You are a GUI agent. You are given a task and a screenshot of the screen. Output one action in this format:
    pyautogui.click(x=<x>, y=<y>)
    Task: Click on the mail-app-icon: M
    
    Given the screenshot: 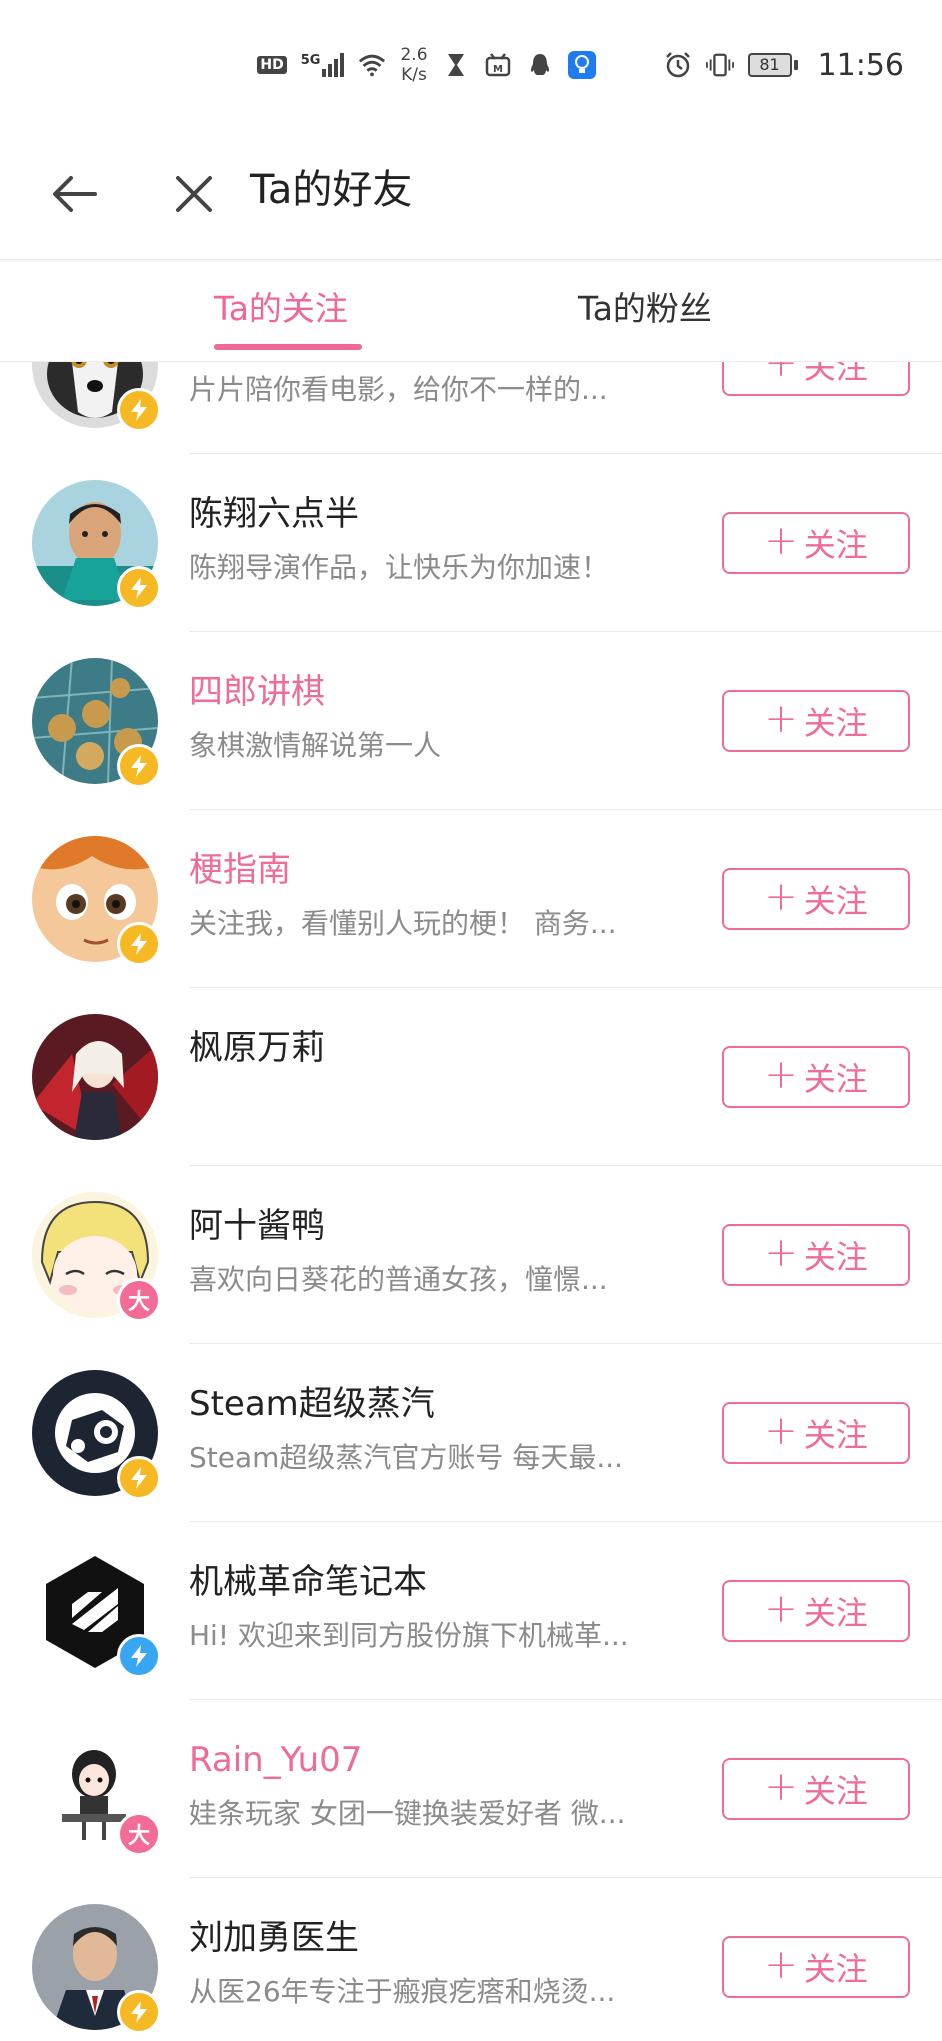 What is the action you would take?
    pyautogui.click(x=498, y=65)
    